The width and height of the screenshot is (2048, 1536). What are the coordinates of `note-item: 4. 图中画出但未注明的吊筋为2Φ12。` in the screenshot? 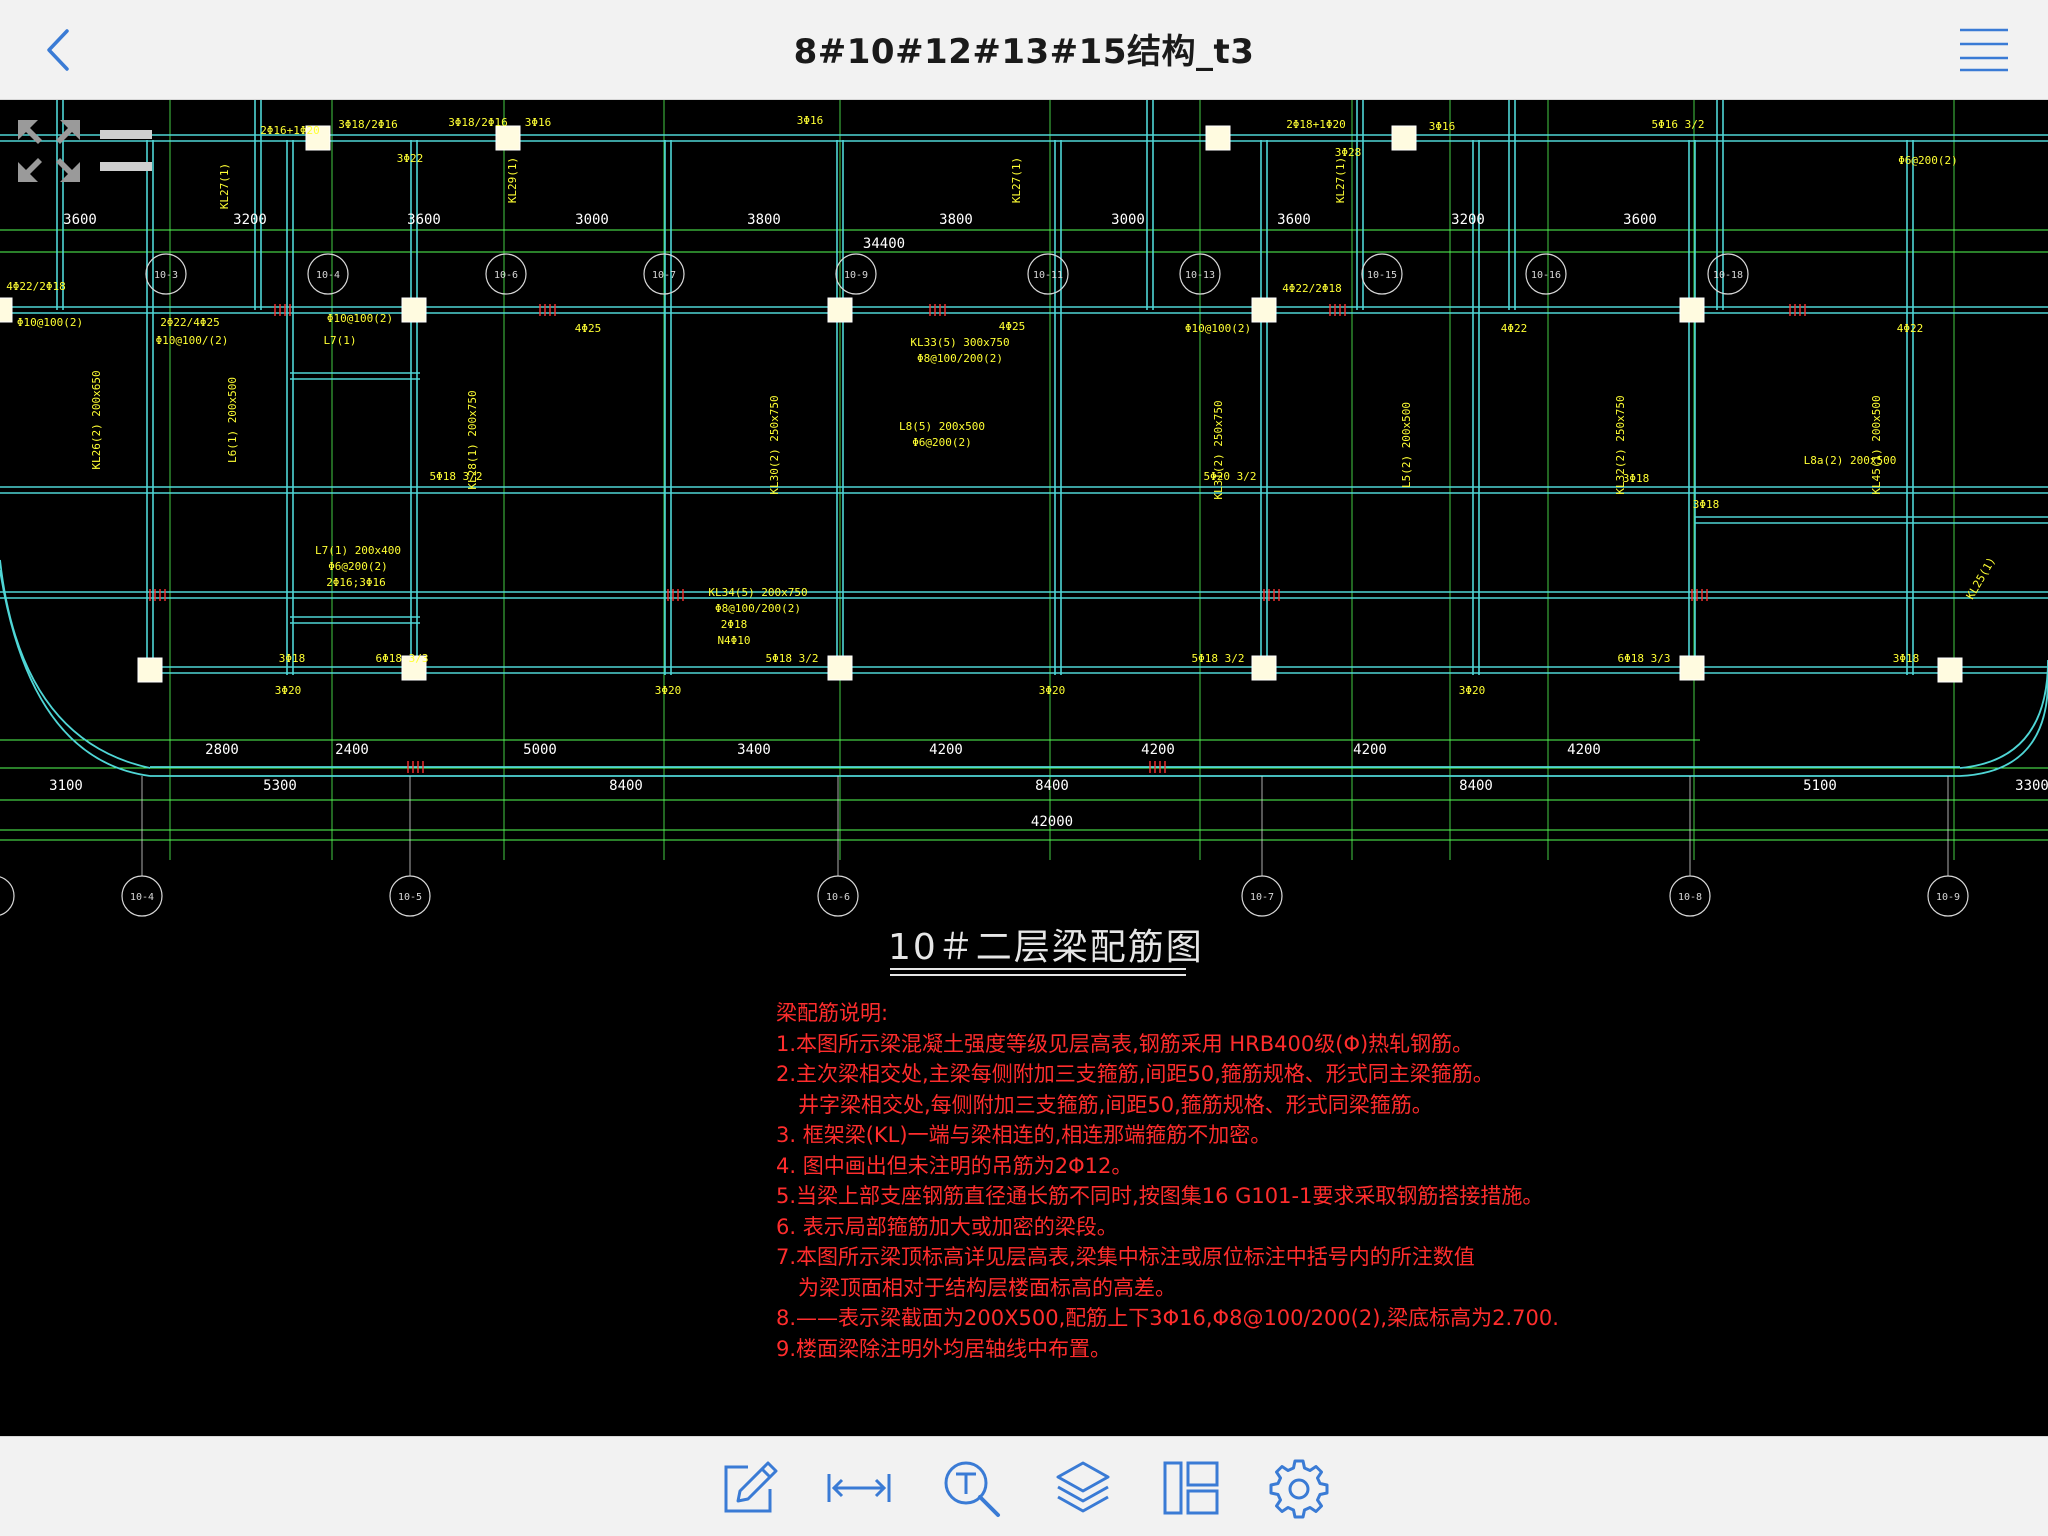 It's located at (954, 1165).